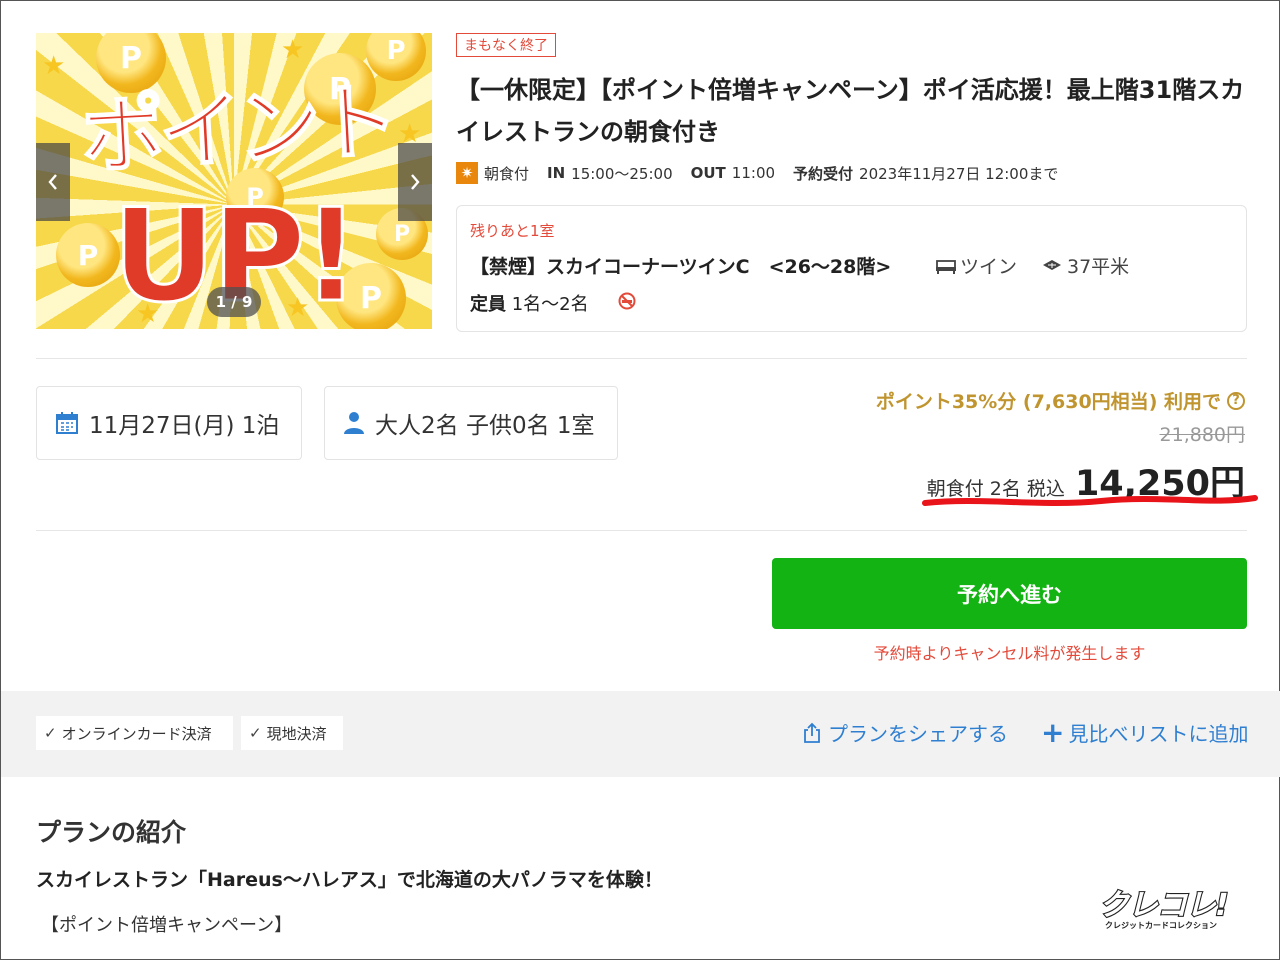 This screenshot has height=960, width=1280. What do you see at coordinates (622, 173) in the screenshot?
I see `checkin-value: 15:00〜25:00` at bounding box center [622, 173].